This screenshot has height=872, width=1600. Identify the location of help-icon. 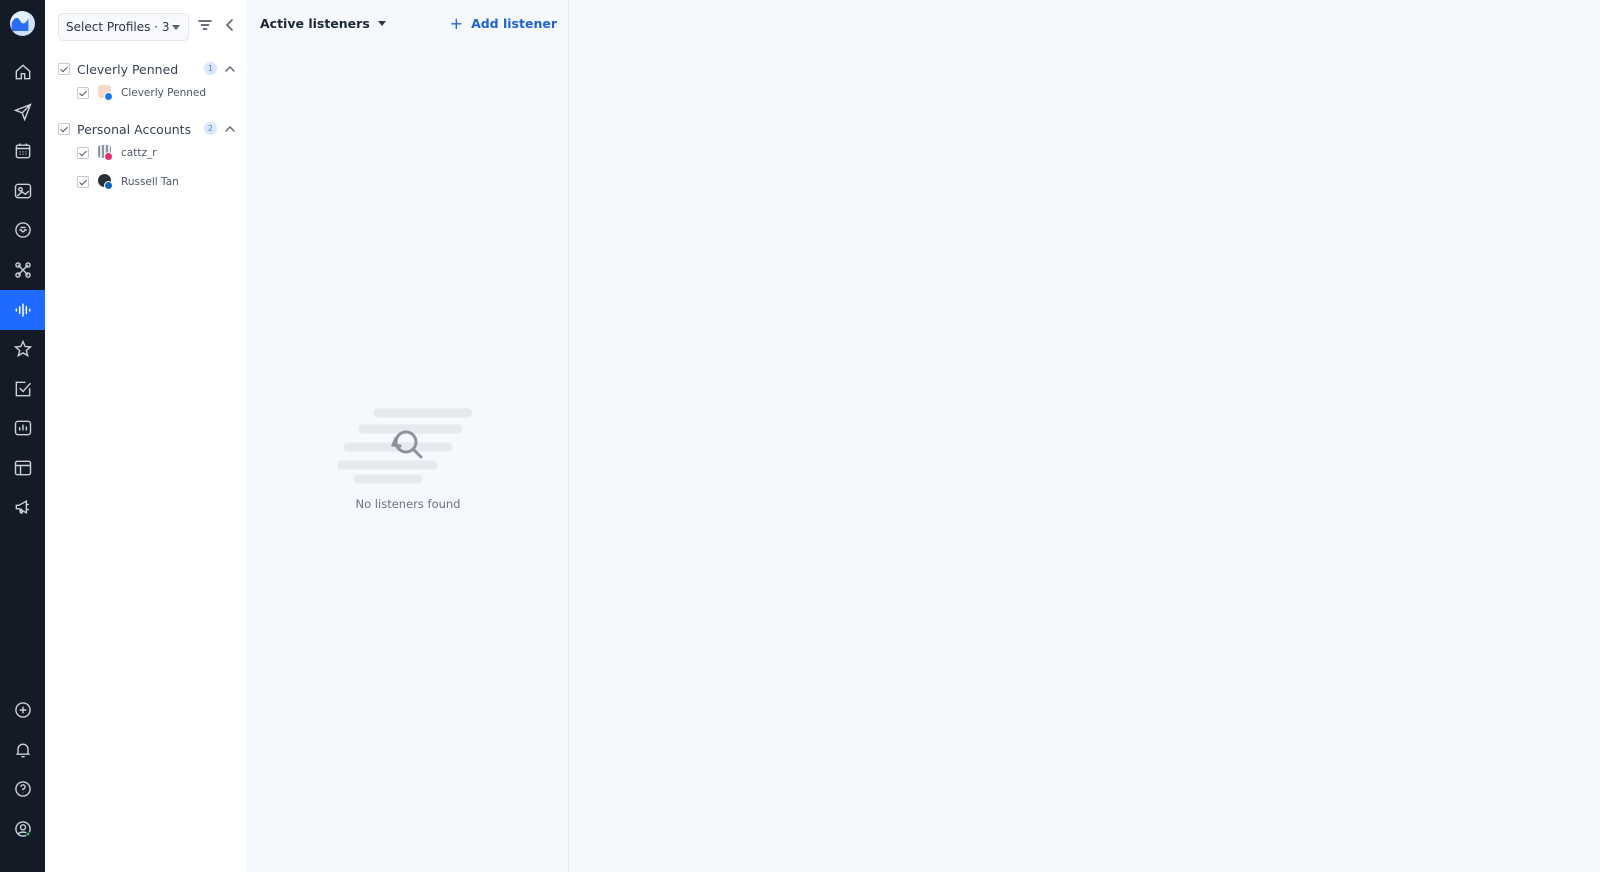
(22, 789).